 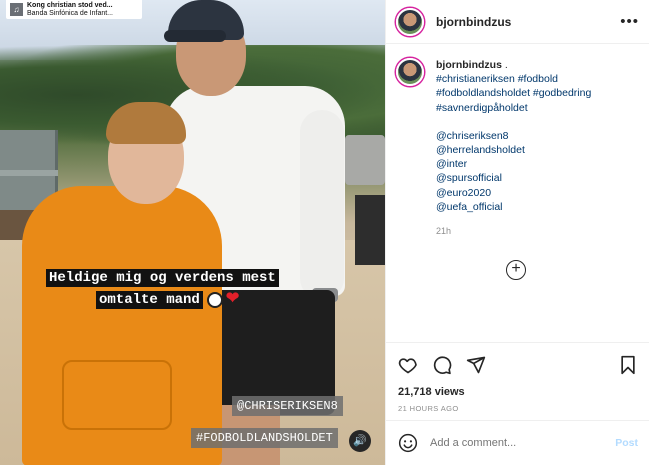 I want to click on man-arm, so click(x=322, y=205).